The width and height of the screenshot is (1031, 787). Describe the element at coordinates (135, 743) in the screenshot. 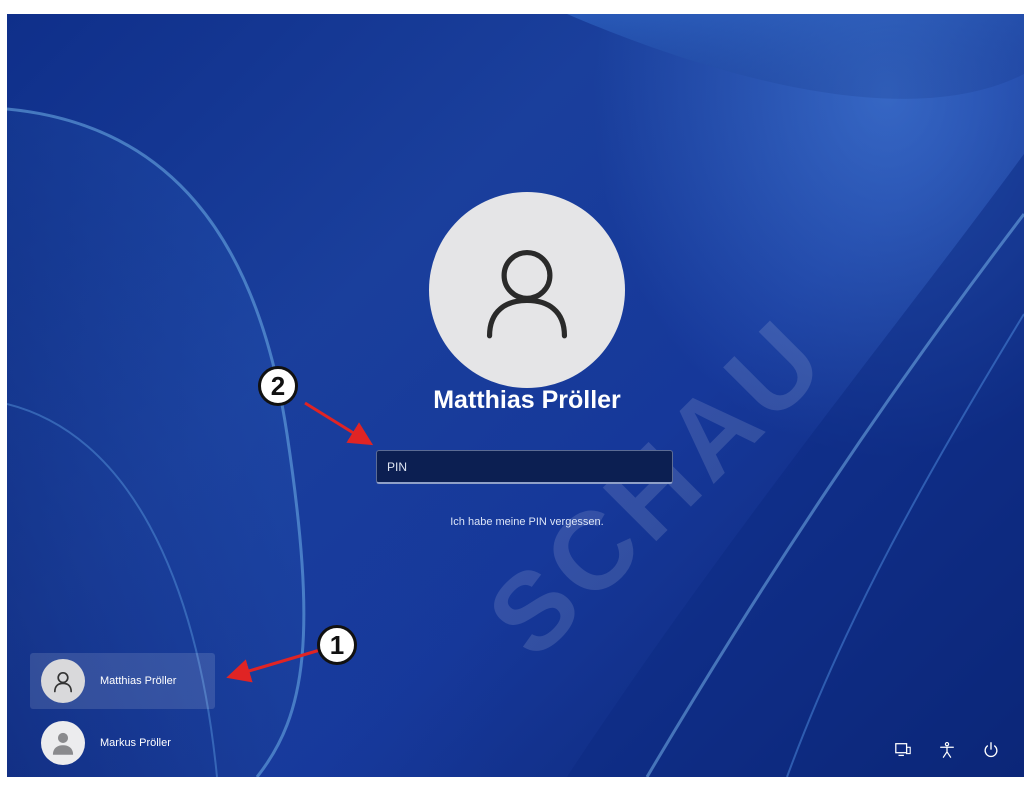

I see `user-item-label: Markus Pröller` at that location.